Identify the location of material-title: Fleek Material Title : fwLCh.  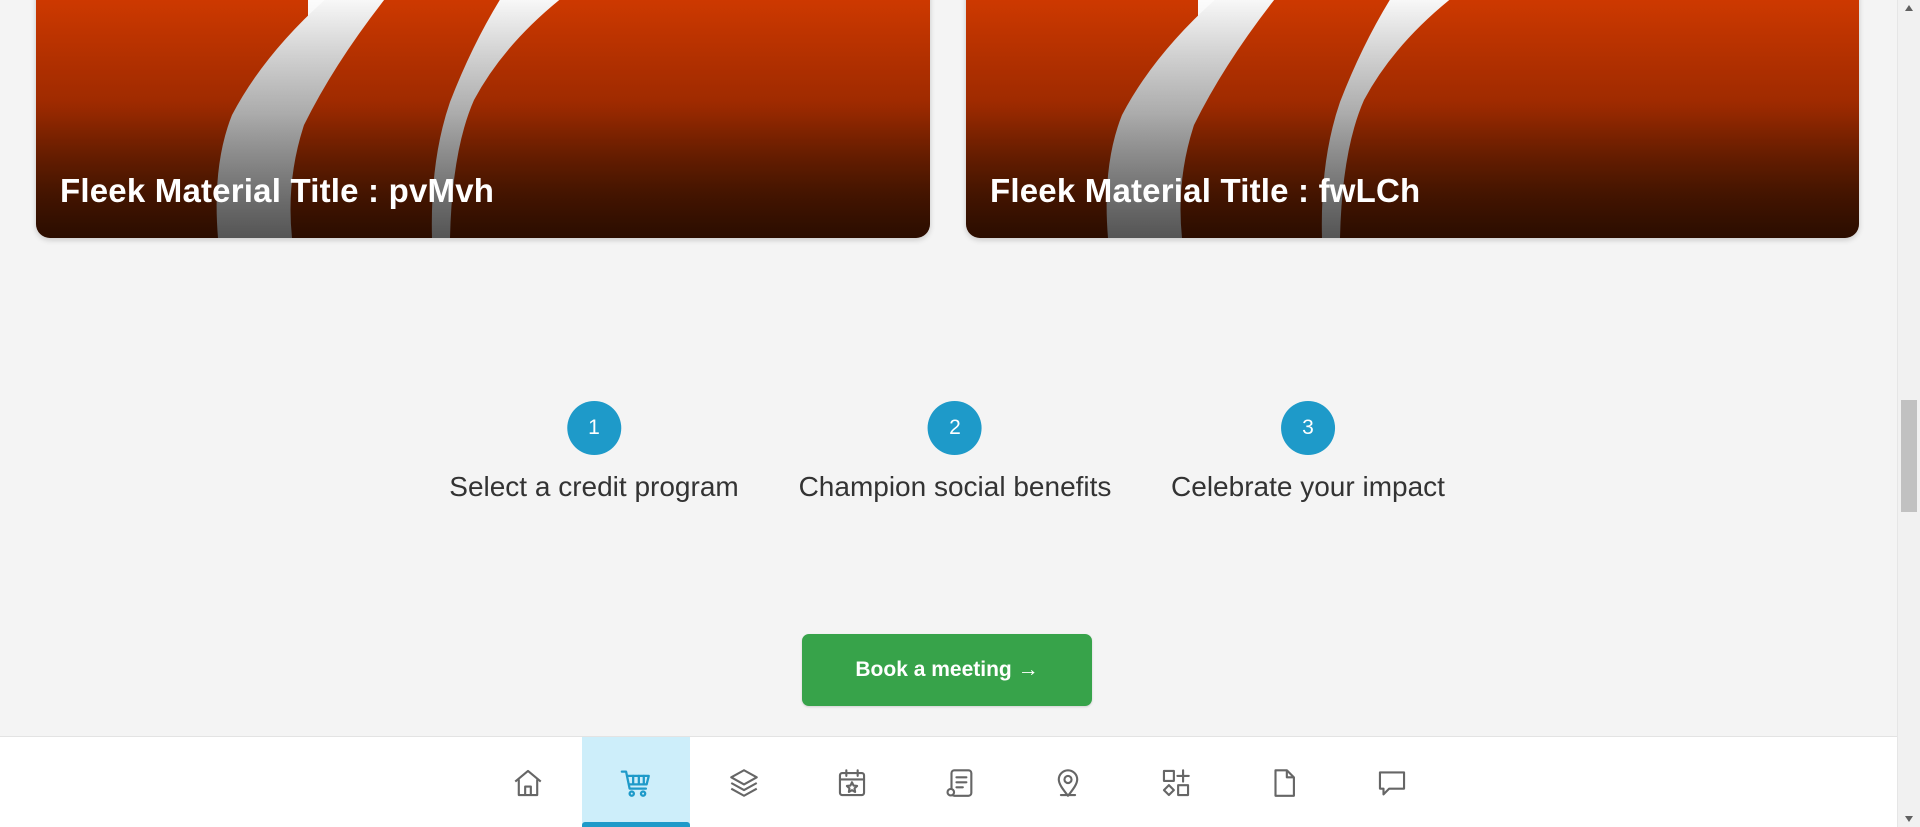
(1205, 190).